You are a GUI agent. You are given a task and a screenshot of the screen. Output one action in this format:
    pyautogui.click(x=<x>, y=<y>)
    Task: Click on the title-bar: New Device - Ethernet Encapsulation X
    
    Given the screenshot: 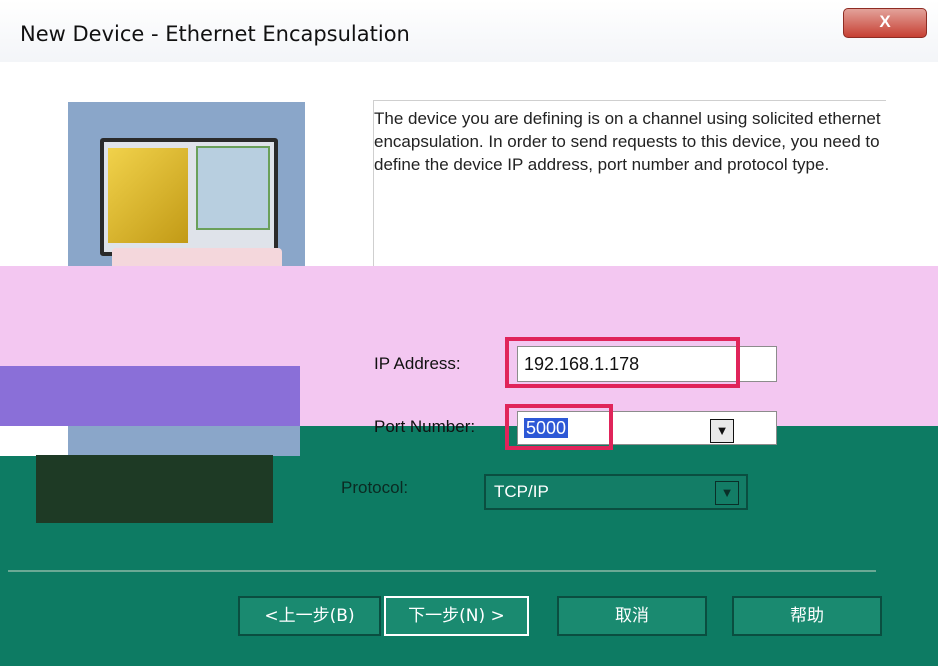 What is the action you would take?
    pyautogui.click(x=469, y=31)
    